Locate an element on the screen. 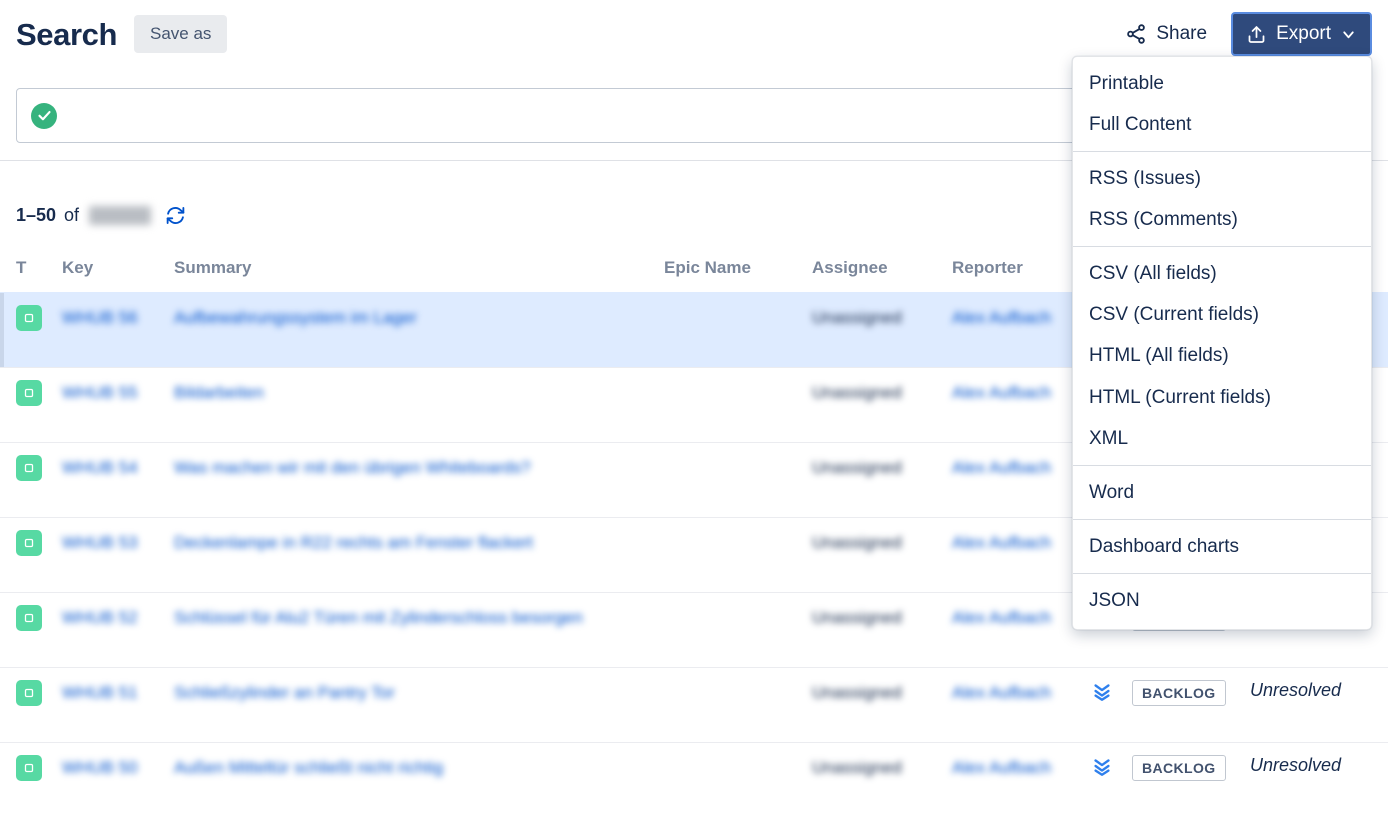  column-header-epic-name: Epic Name is located at coordinates (738, 268).